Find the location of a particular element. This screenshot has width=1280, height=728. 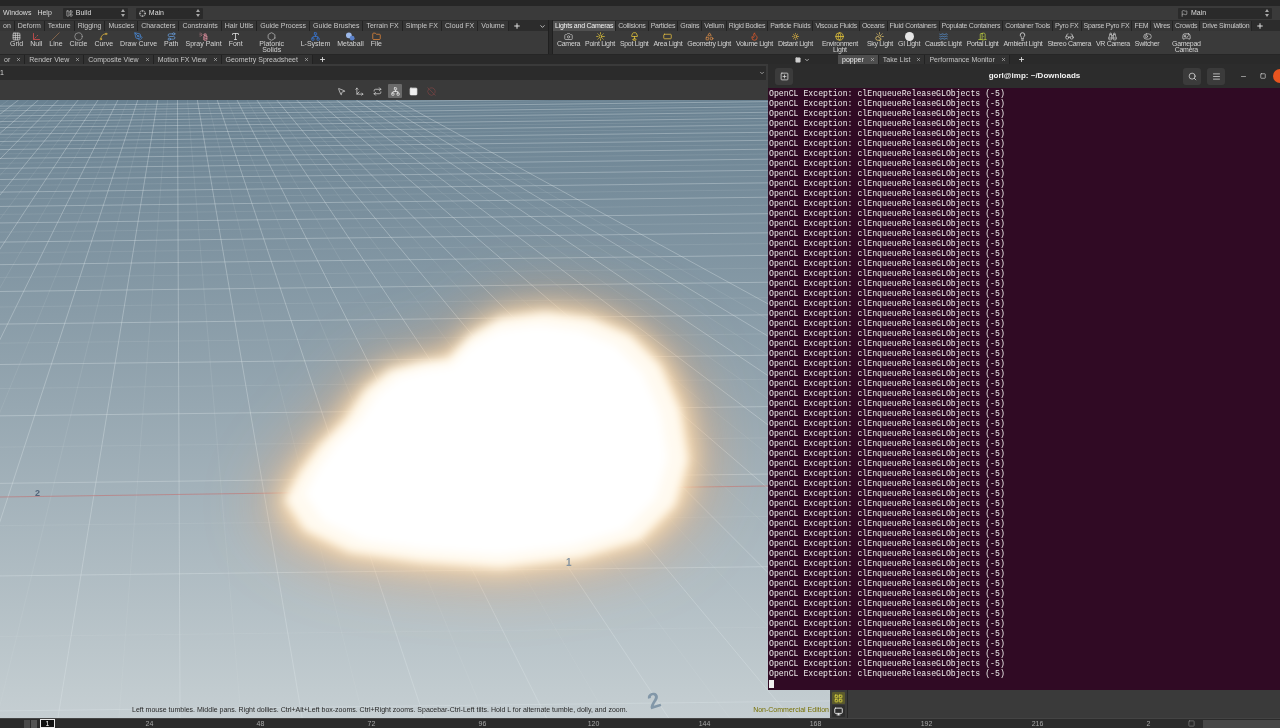

view-tool-button is located at coordinates (413, 91).